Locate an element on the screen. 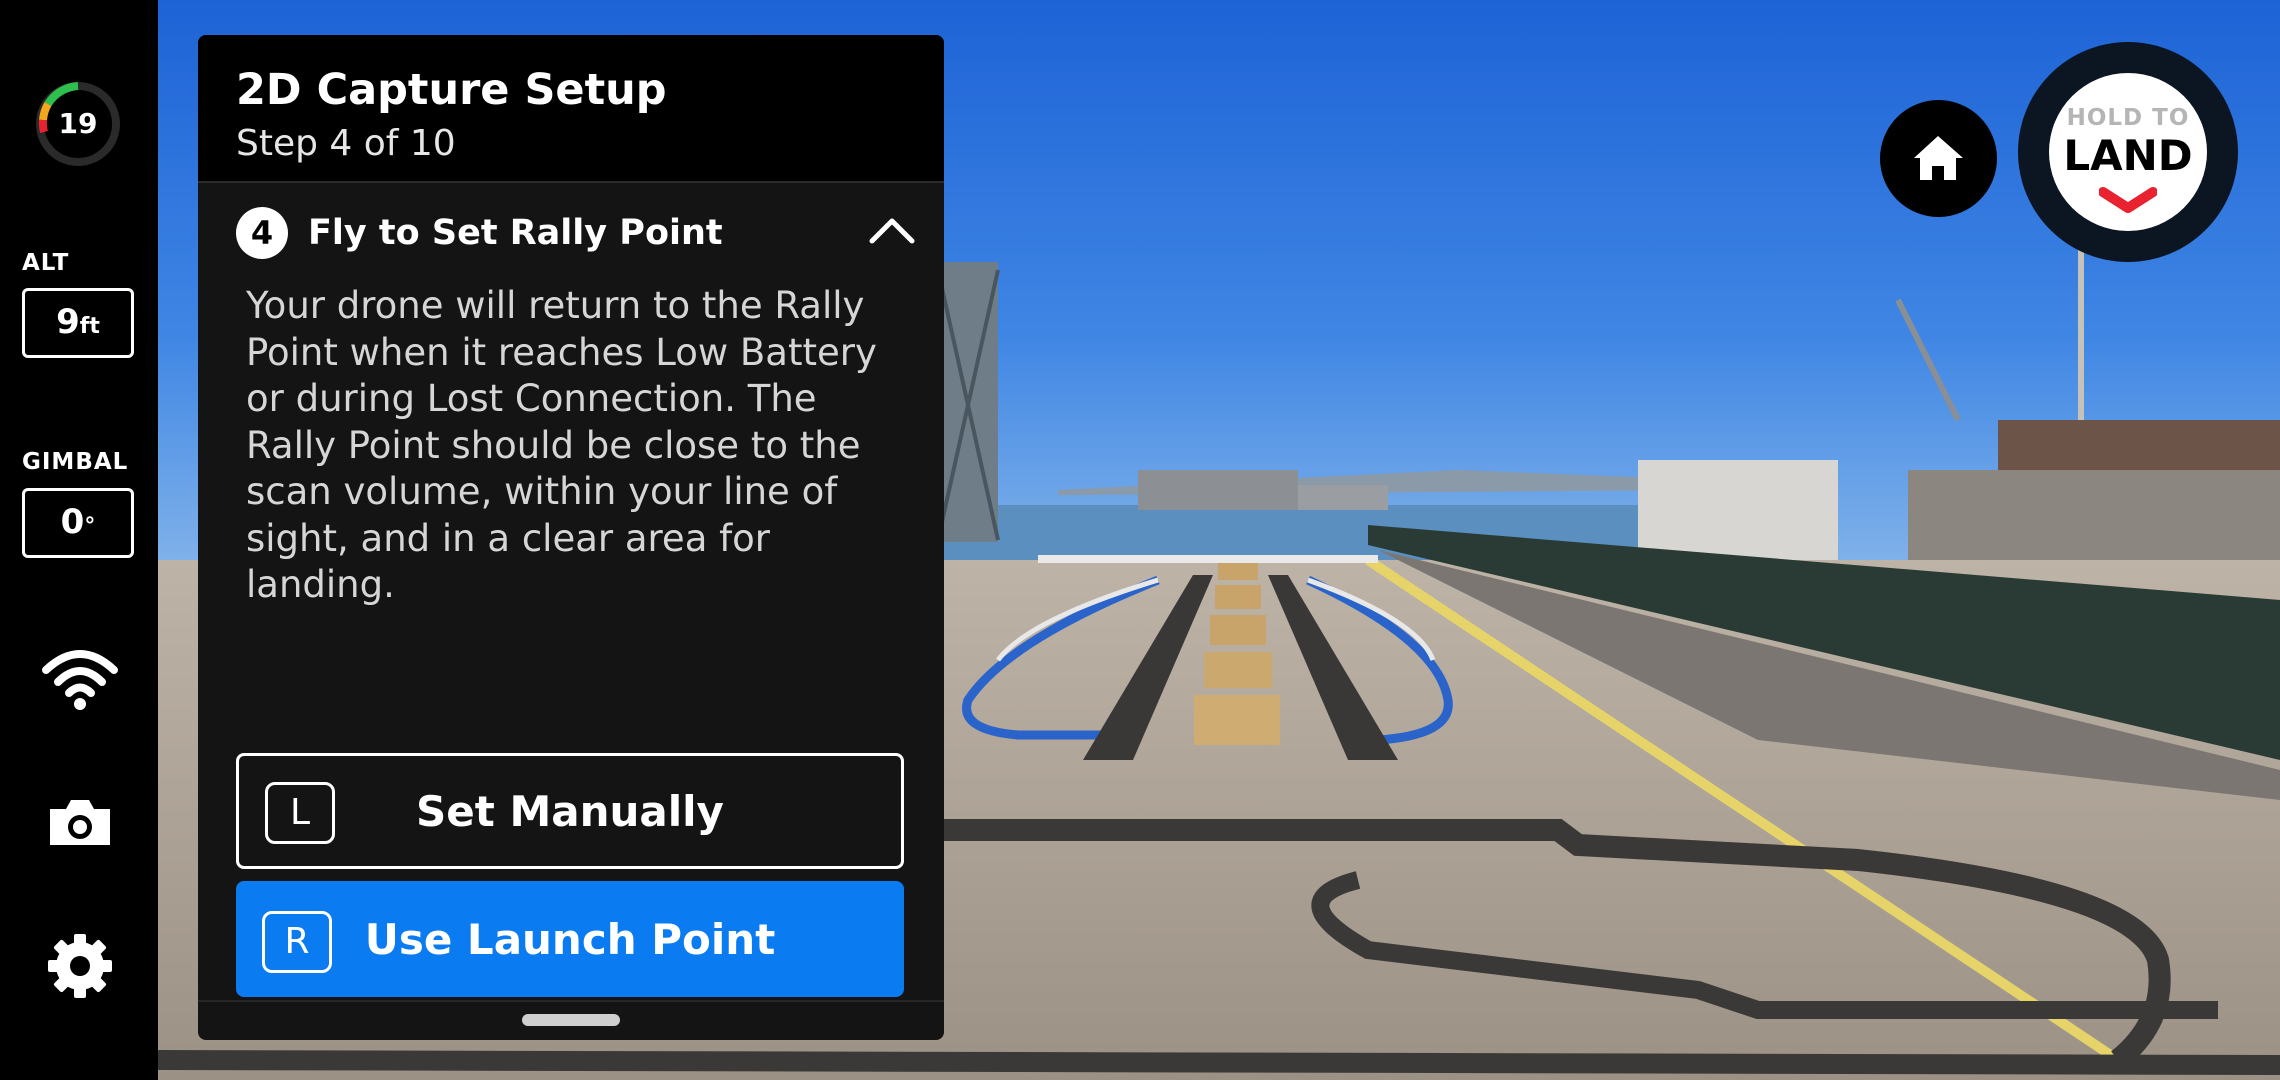 This screenshot has width=2280, height=1080. gimbal-value: 0 is located at coordinates (72, 522).